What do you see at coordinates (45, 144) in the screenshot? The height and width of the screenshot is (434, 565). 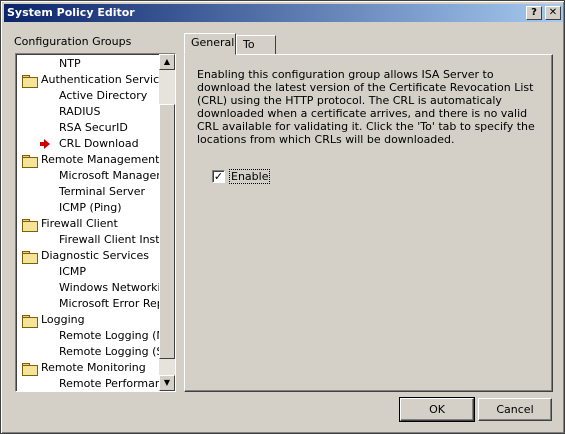 I see `selected-arrow-icon` at bounding box center [45, 144].